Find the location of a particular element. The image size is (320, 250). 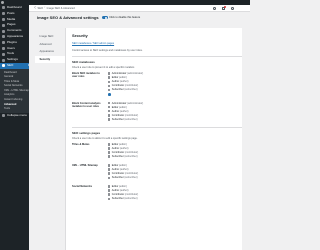

collapse-menu-button: Collapse menu is located at coordinates (14, 116).